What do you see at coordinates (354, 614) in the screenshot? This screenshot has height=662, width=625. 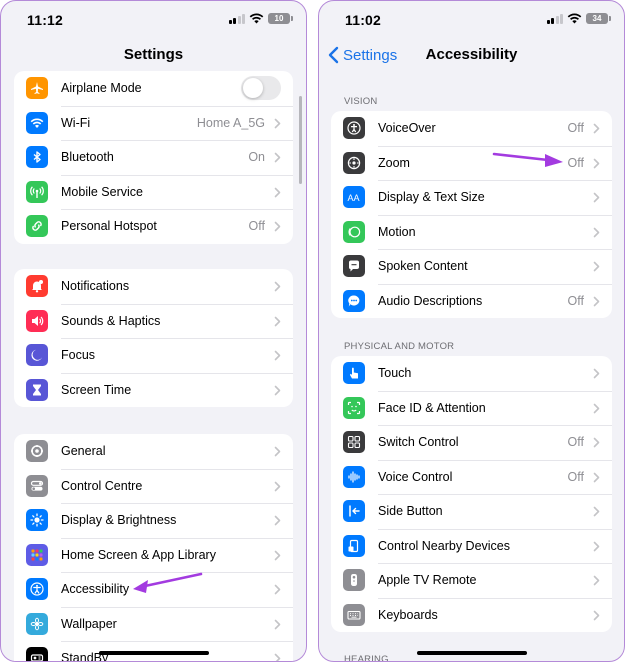 I see `keyboard-icon` at bounding box center [354, 614].